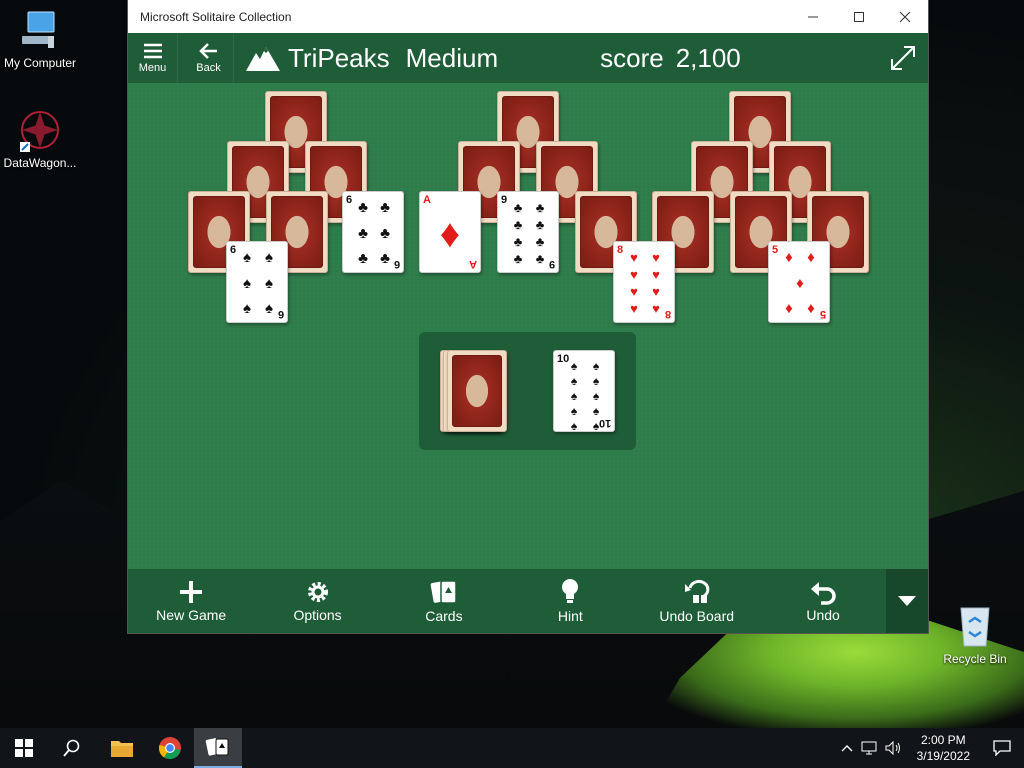  What do you see at coordinates (216, 16) in the screenshot?
I see `window-title: Microsoft Solitaire Collection` at bounding box center [216, 16].